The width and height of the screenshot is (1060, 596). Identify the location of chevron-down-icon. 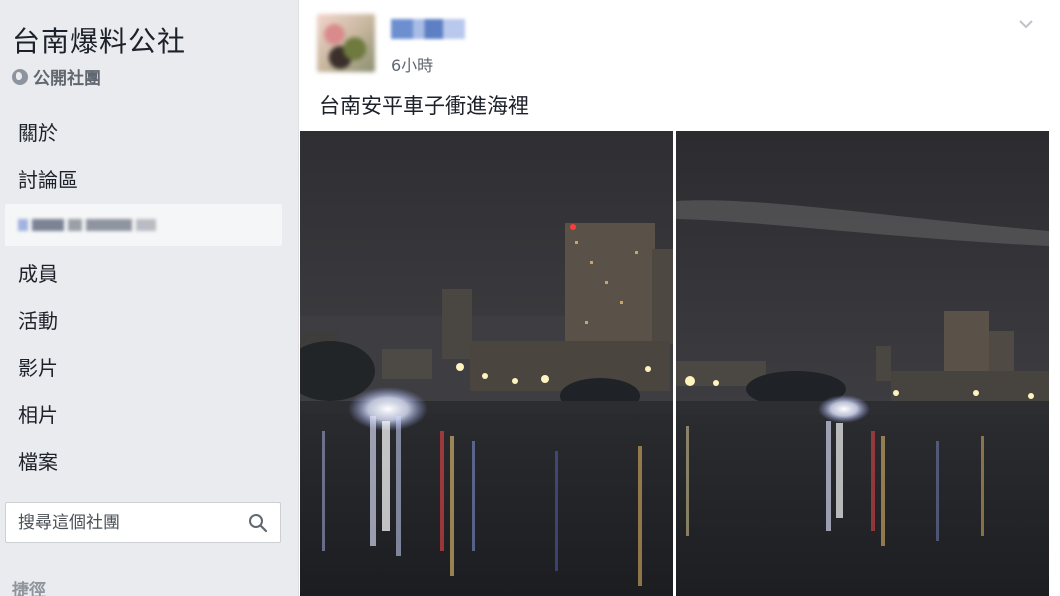
(1026, 24).